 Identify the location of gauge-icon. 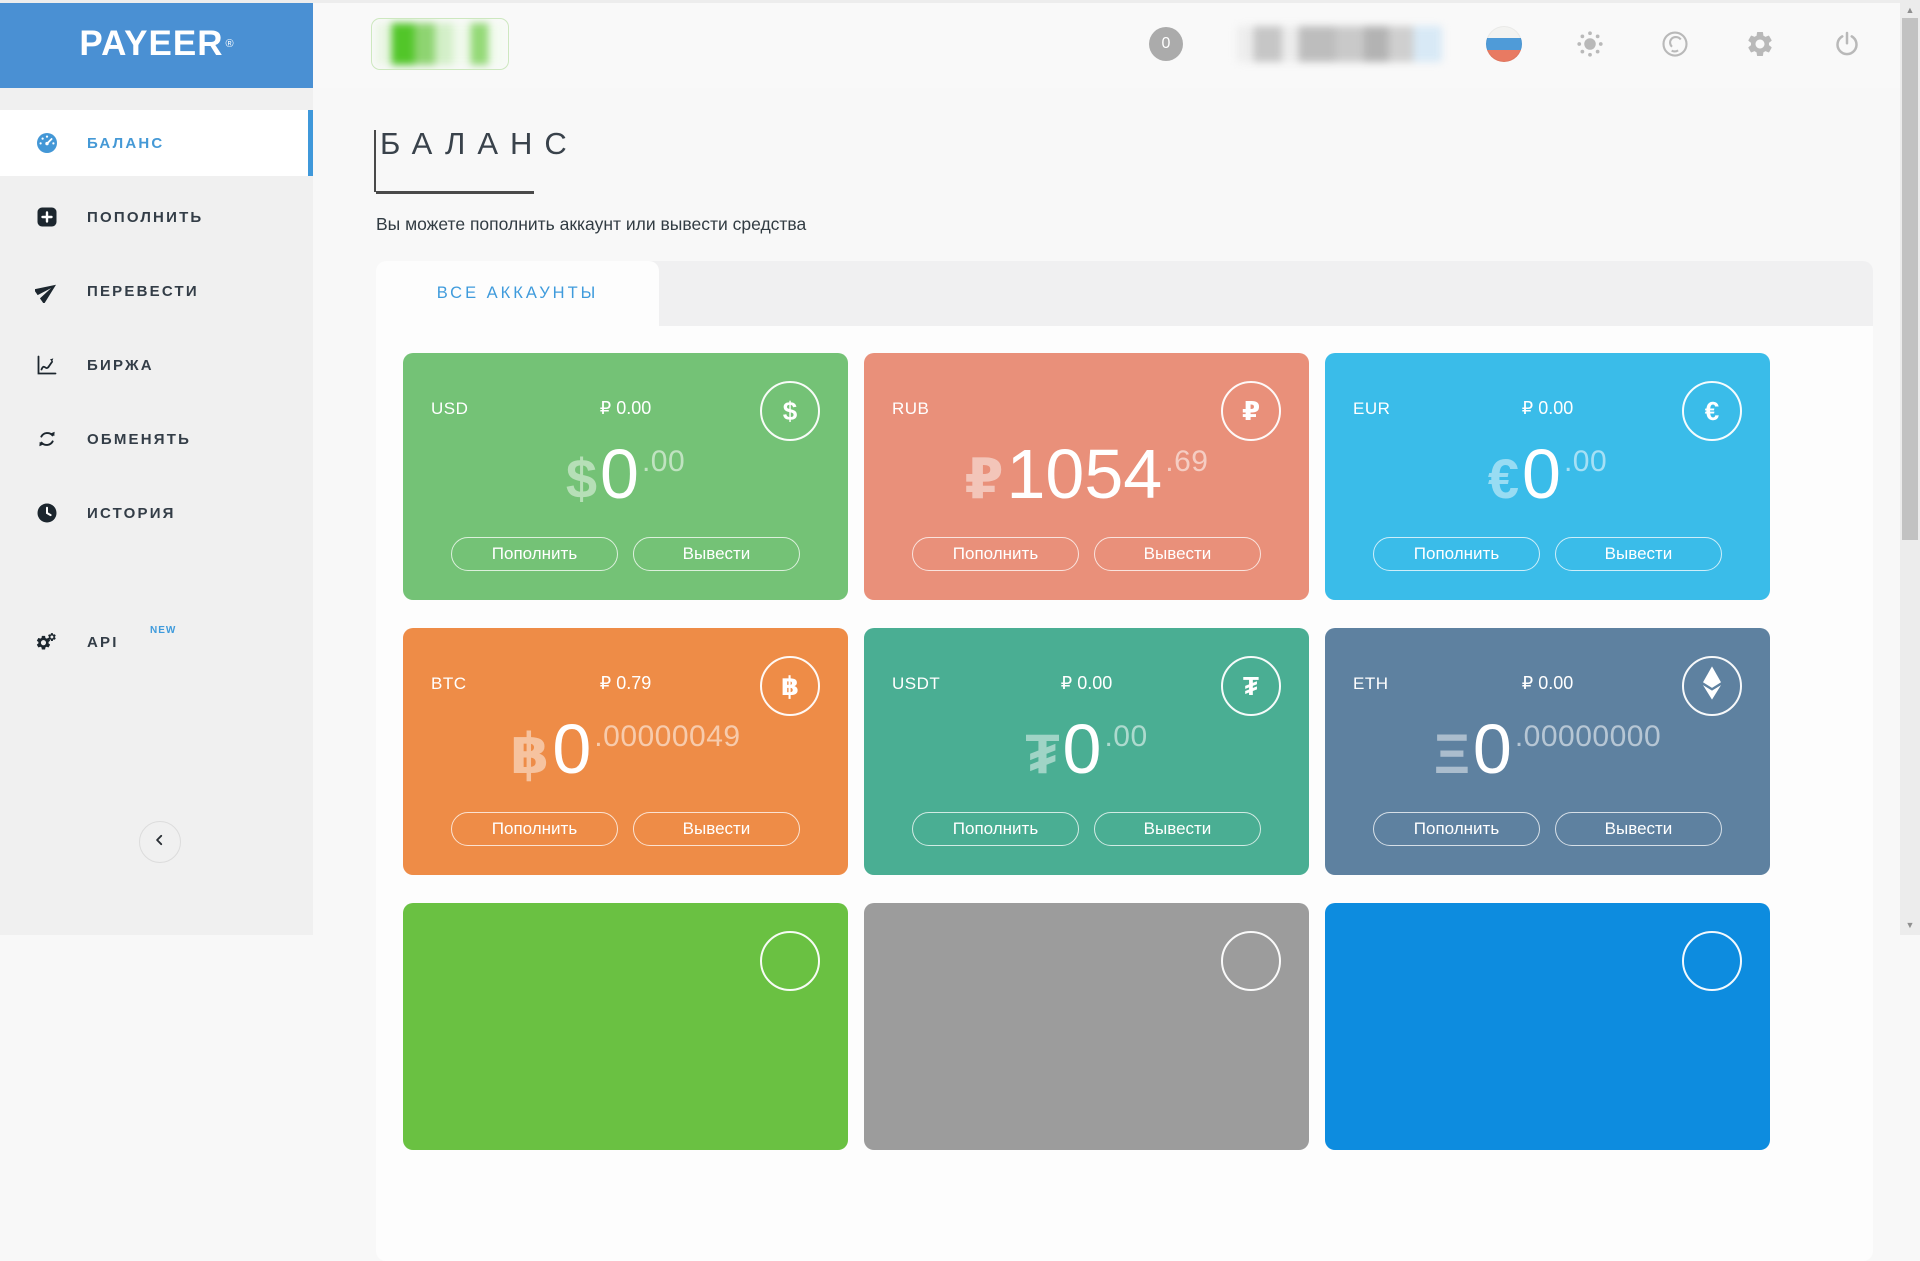
(47, 143).